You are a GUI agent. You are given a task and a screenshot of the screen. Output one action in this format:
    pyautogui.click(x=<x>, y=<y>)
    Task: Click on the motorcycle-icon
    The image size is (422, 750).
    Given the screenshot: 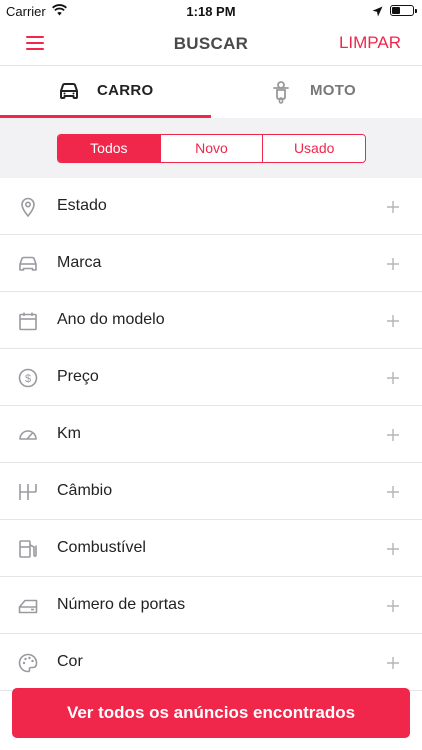 What is the action you would take?
    pyautogui.click(x=281, y=94)
    